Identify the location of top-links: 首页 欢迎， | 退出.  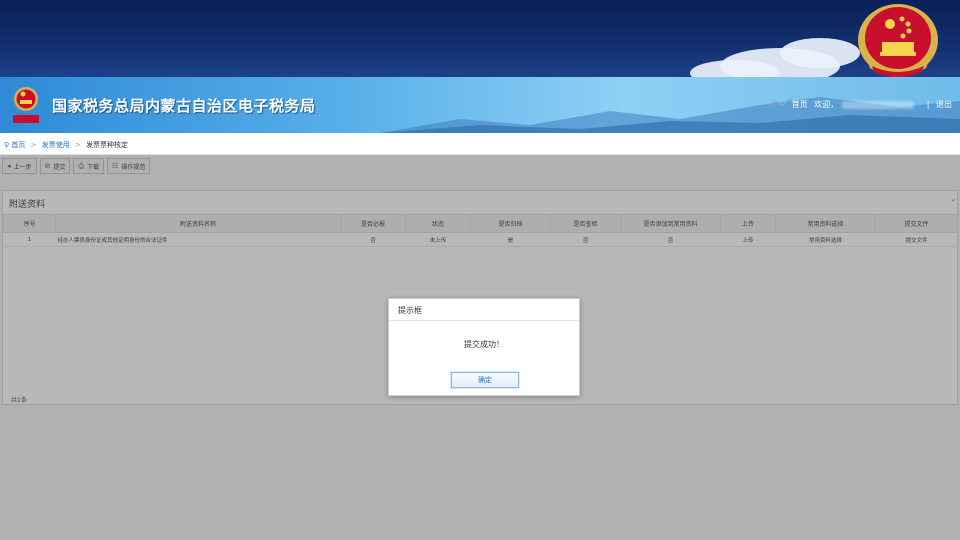
(870, 104).